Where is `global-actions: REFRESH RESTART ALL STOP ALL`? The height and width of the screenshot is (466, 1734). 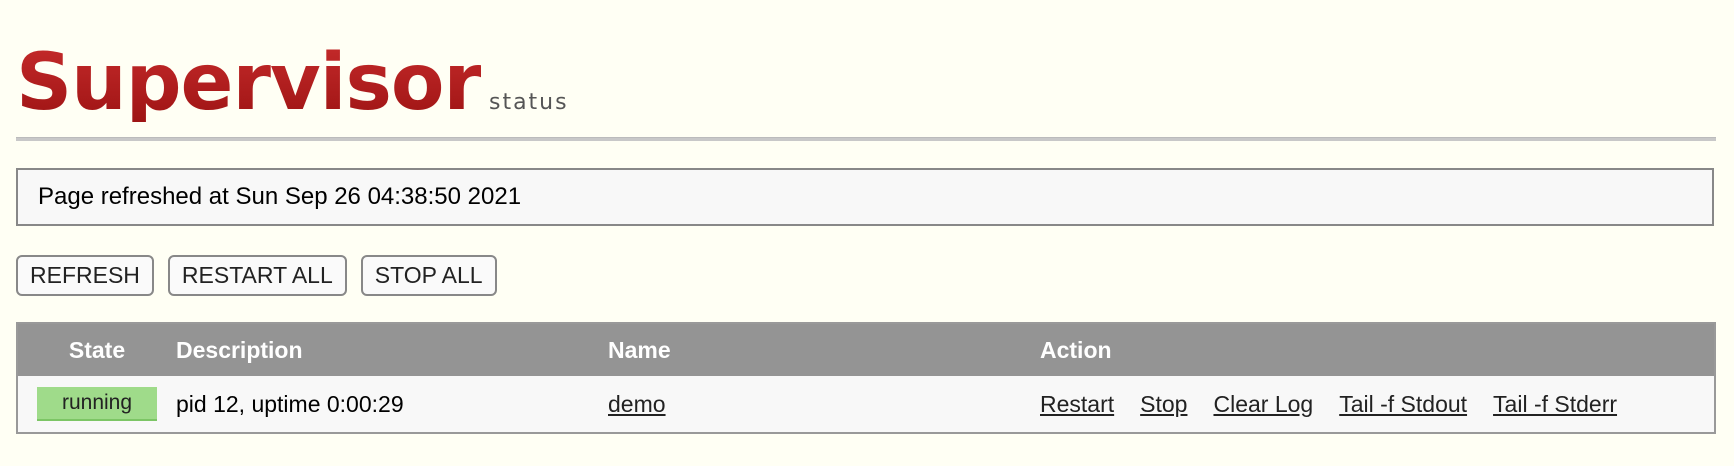
global-actions: REFRESH RESTART ALL STOP ALL is located at coordinates (256, 275).